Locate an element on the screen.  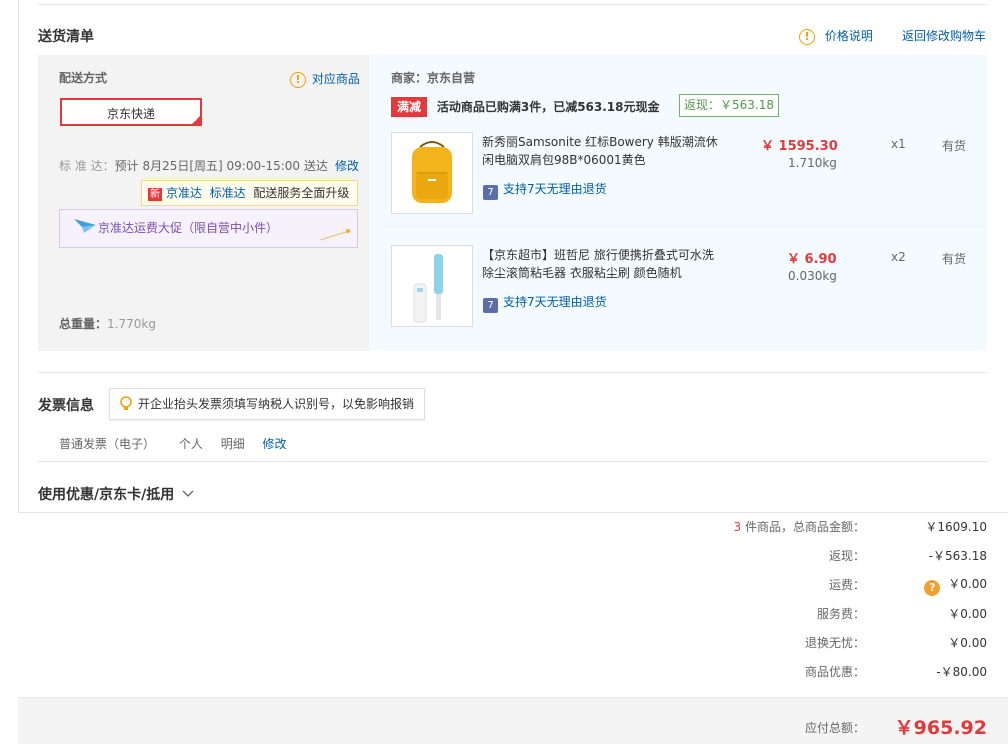
paper-plane-icon is located at coordinates (85, 226).